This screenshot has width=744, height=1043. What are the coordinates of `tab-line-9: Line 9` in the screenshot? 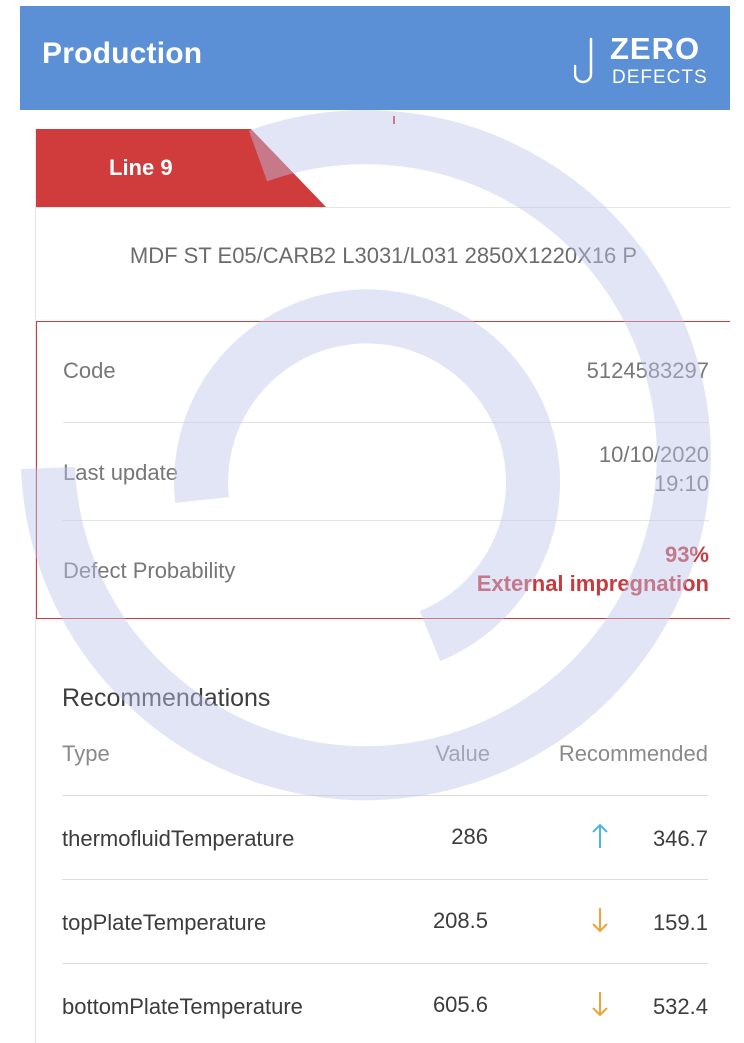 It's located at (181, 168).